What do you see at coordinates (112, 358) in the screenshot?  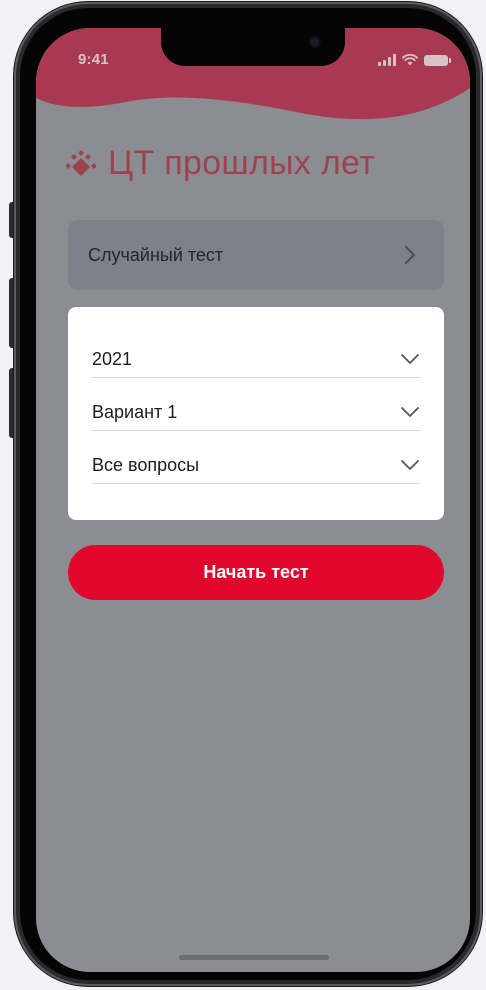 I see `year-select-value: 2021` at bounding box center [112, 358].